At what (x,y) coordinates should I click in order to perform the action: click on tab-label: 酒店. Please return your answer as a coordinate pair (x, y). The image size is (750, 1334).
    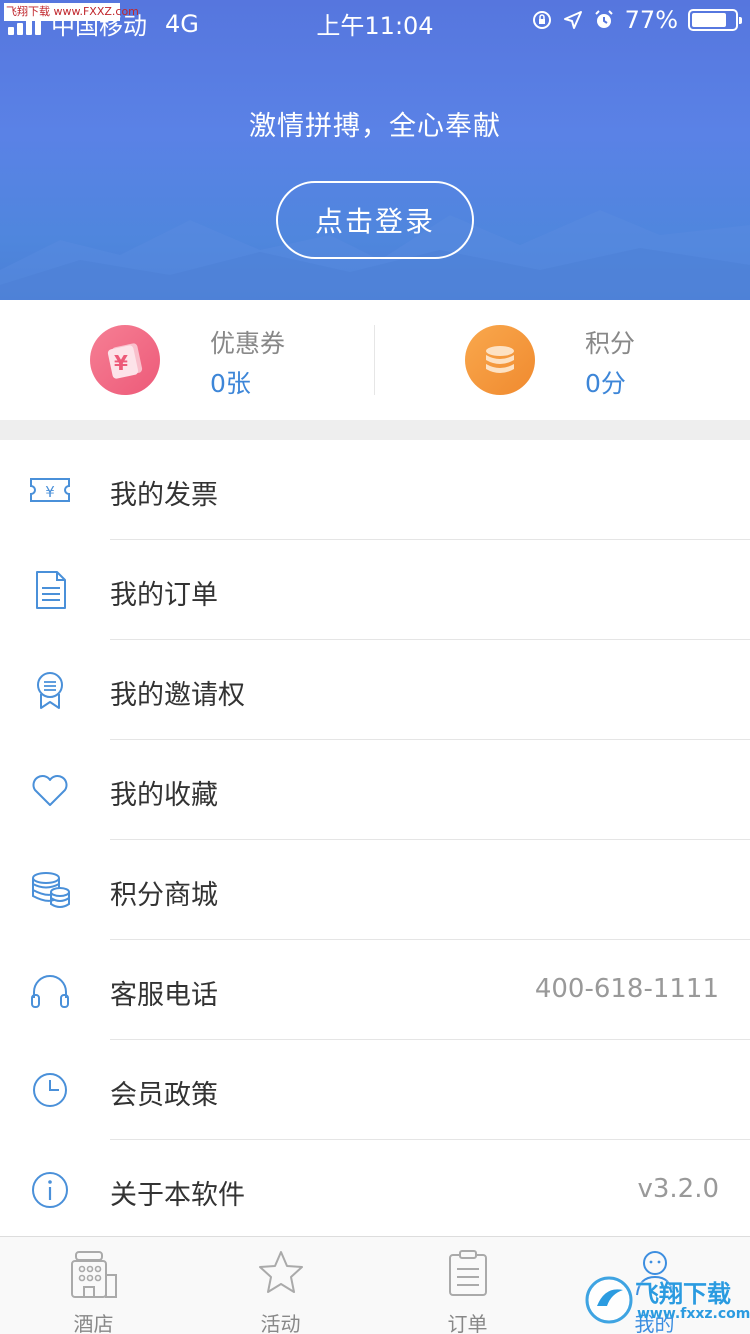
    Looking at the image, I should click on (93, 1323).